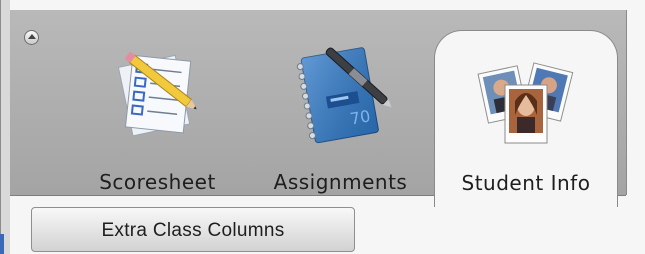  What do you see at coordinates (2, 244) in the screenshot?
I see `left-selection-marker` at bounding box center [2, 244].